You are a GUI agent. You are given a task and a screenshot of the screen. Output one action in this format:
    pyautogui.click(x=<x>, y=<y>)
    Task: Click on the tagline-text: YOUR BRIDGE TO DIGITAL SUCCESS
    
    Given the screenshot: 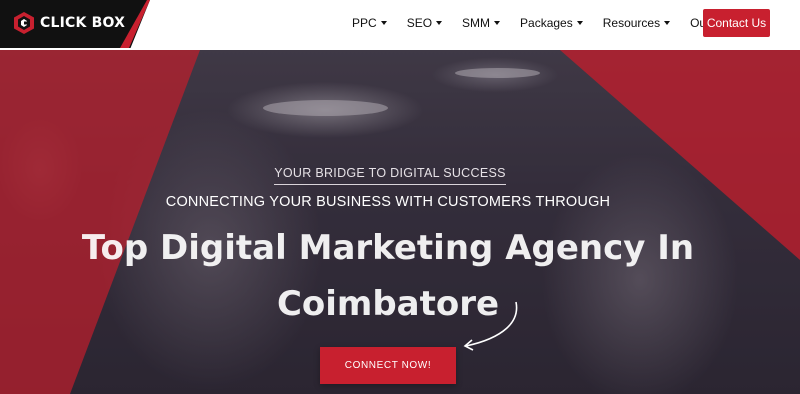 What is the action you would take?
    pyautogui.click(x=390, y=175)
    